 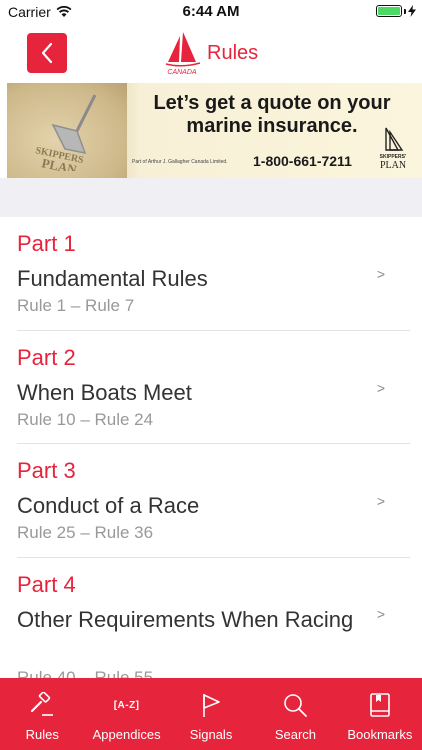 I want to click on tab-search: Search, so click(x=295, y=714).